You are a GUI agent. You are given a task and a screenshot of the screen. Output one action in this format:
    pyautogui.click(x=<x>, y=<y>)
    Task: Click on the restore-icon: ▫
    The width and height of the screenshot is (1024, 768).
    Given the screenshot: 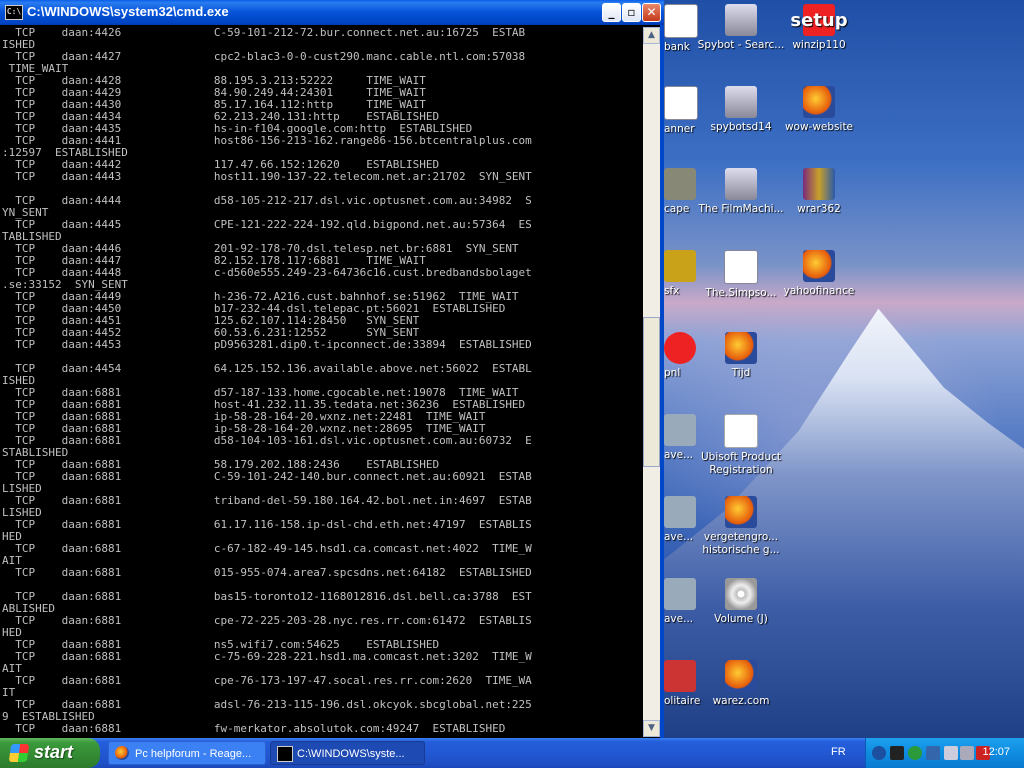 What is the action you would take?
    pyautogui.click(x=631, y=12)
    